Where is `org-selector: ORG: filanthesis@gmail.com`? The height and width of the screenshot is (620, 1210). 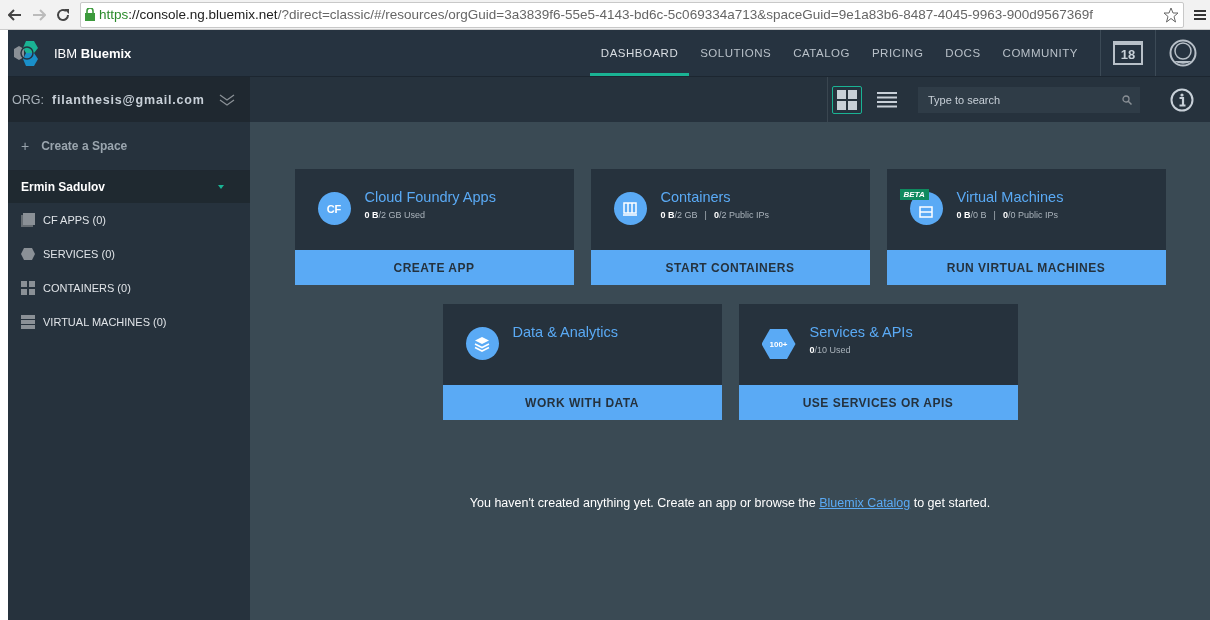
org-selector: ORG: filanthesis@gmail.com is located at coordinates (129, 99).